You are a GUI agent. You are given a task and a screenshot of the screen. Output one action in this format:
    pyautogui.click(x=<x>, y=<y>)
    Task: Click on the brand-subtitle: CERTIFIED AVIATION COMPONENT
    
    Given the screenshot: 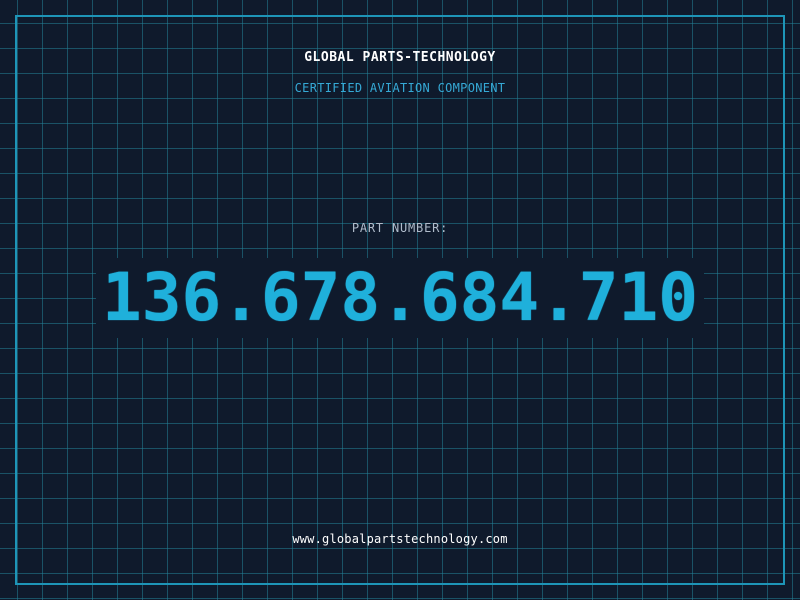 What is the action you would take?
    pyautogui.click(x=400, y=88)
    